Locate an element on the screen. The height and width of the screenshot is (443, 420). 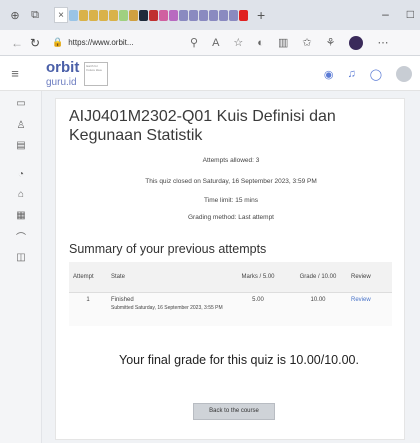
read-aloud-icon: A is located at coordinates (215, 43).